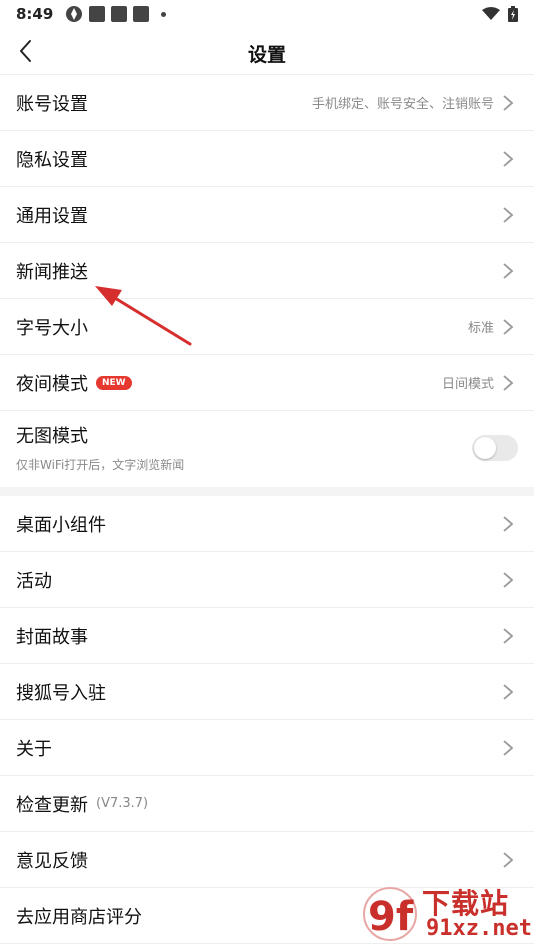  Describe the element at coordinates (100, 464) in the screenshot. I see `settings-item-description: 仅非WiFi打开后，文字浏览新闻` at that location.